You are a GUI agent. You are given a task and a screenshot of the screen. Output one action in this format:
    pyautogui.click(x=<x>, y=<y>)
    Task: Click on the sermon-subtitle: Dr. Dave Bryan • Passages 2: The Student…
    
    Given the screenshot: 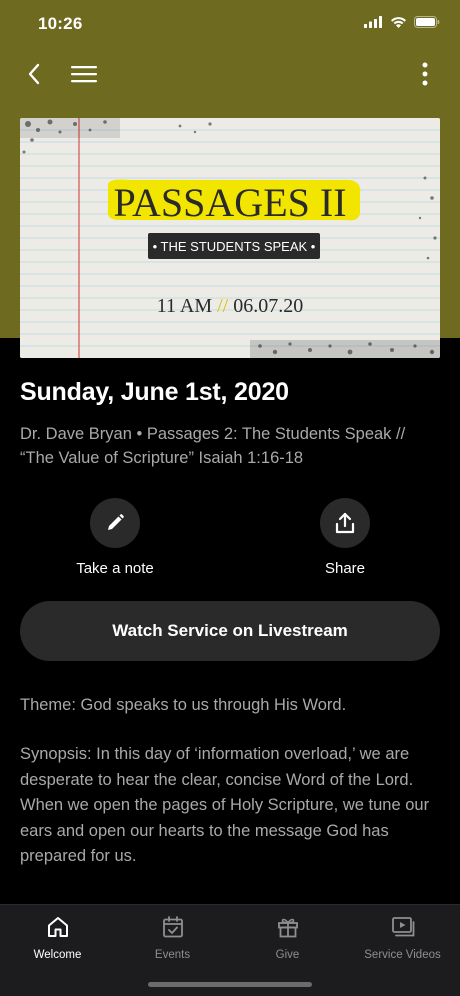 What is the action you would take?
    pyautogui.click(x=213, y=446)
    